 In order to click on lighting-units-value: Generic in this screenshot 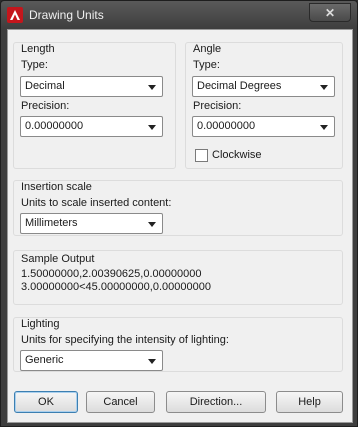, I will do `click(44, 360)`.